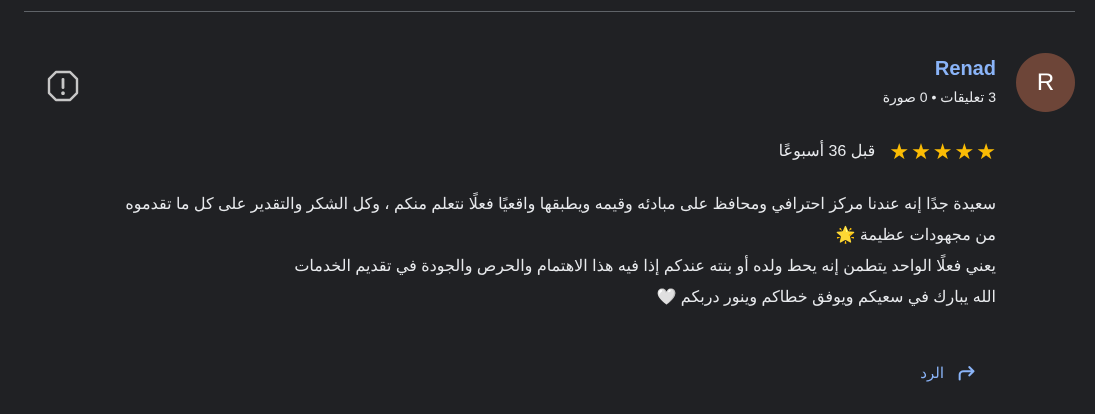 This screenshot has width=1095, height=414. Describe the element at coordinates (949, 374) in the screenshot. I see `reply-button: الرد` at that location.